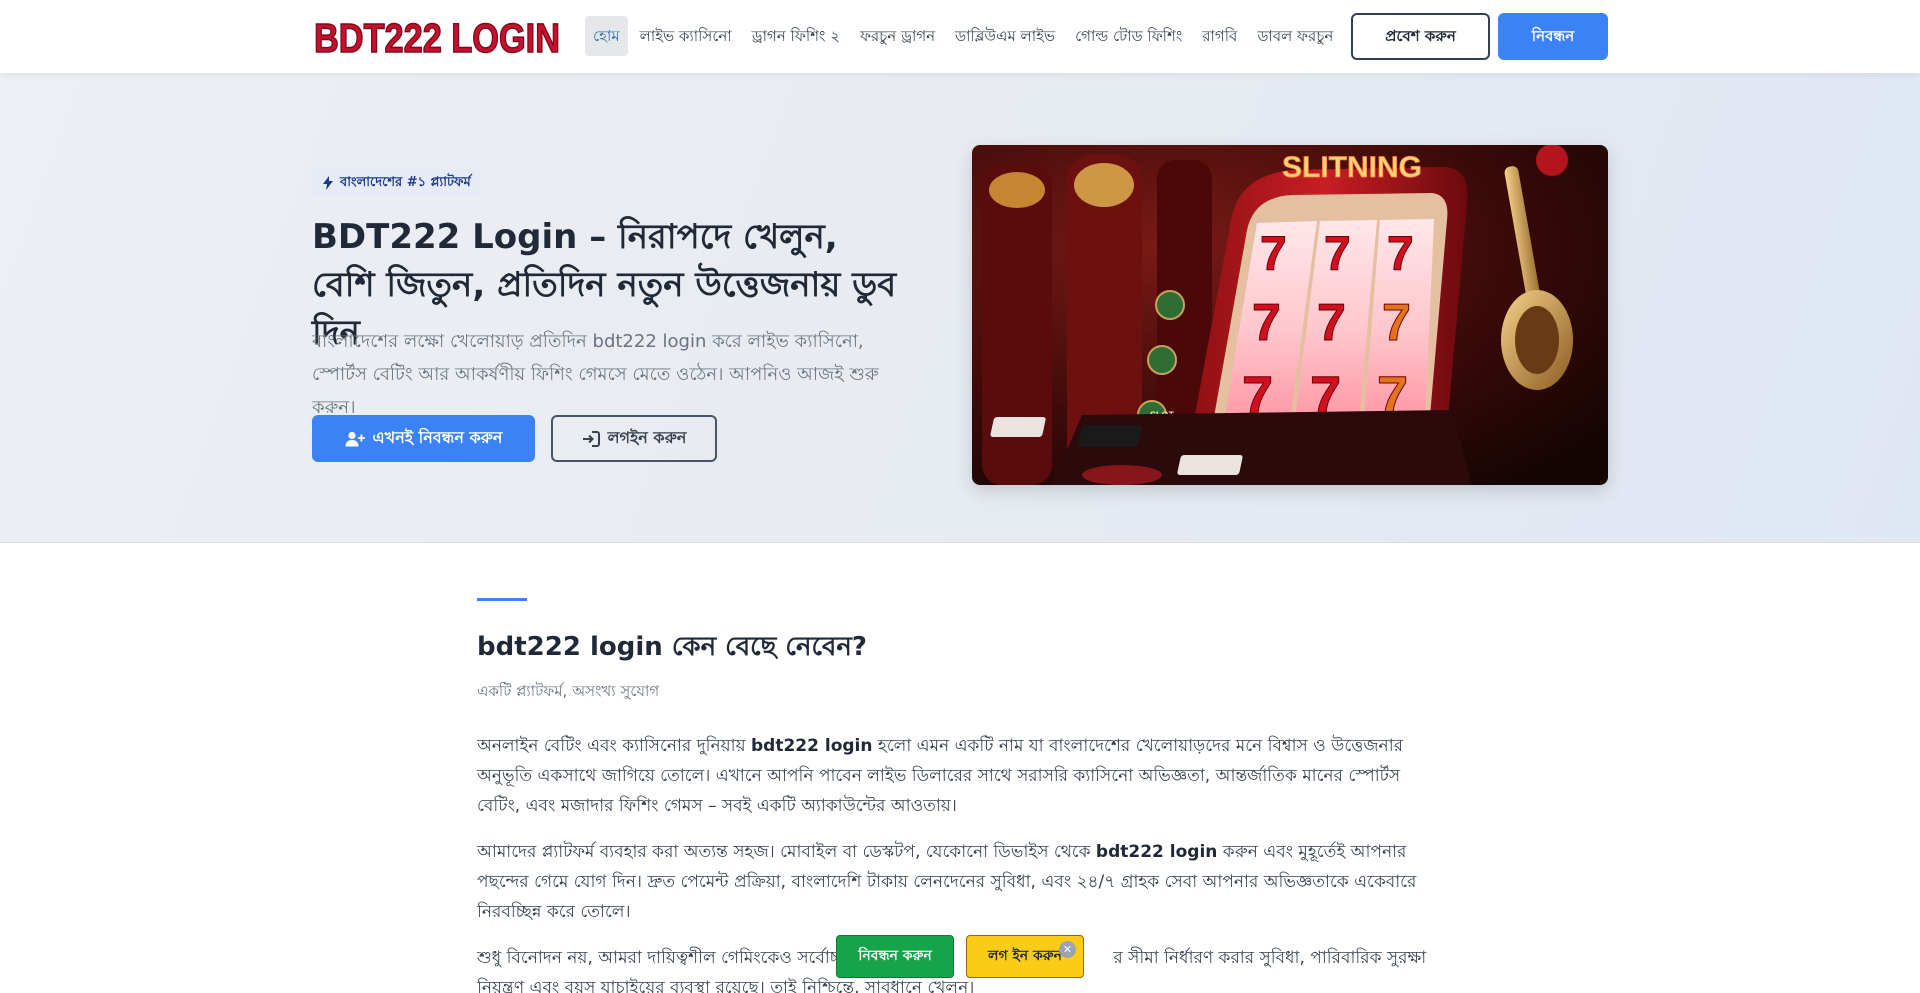  What do you see at coordinates (568, 691) in the screenshot?
I see `section-subtitle: একটি প্ল্যাটফর্ম, অসংখ্য সুযোগ` at bounding box center [568, 691].